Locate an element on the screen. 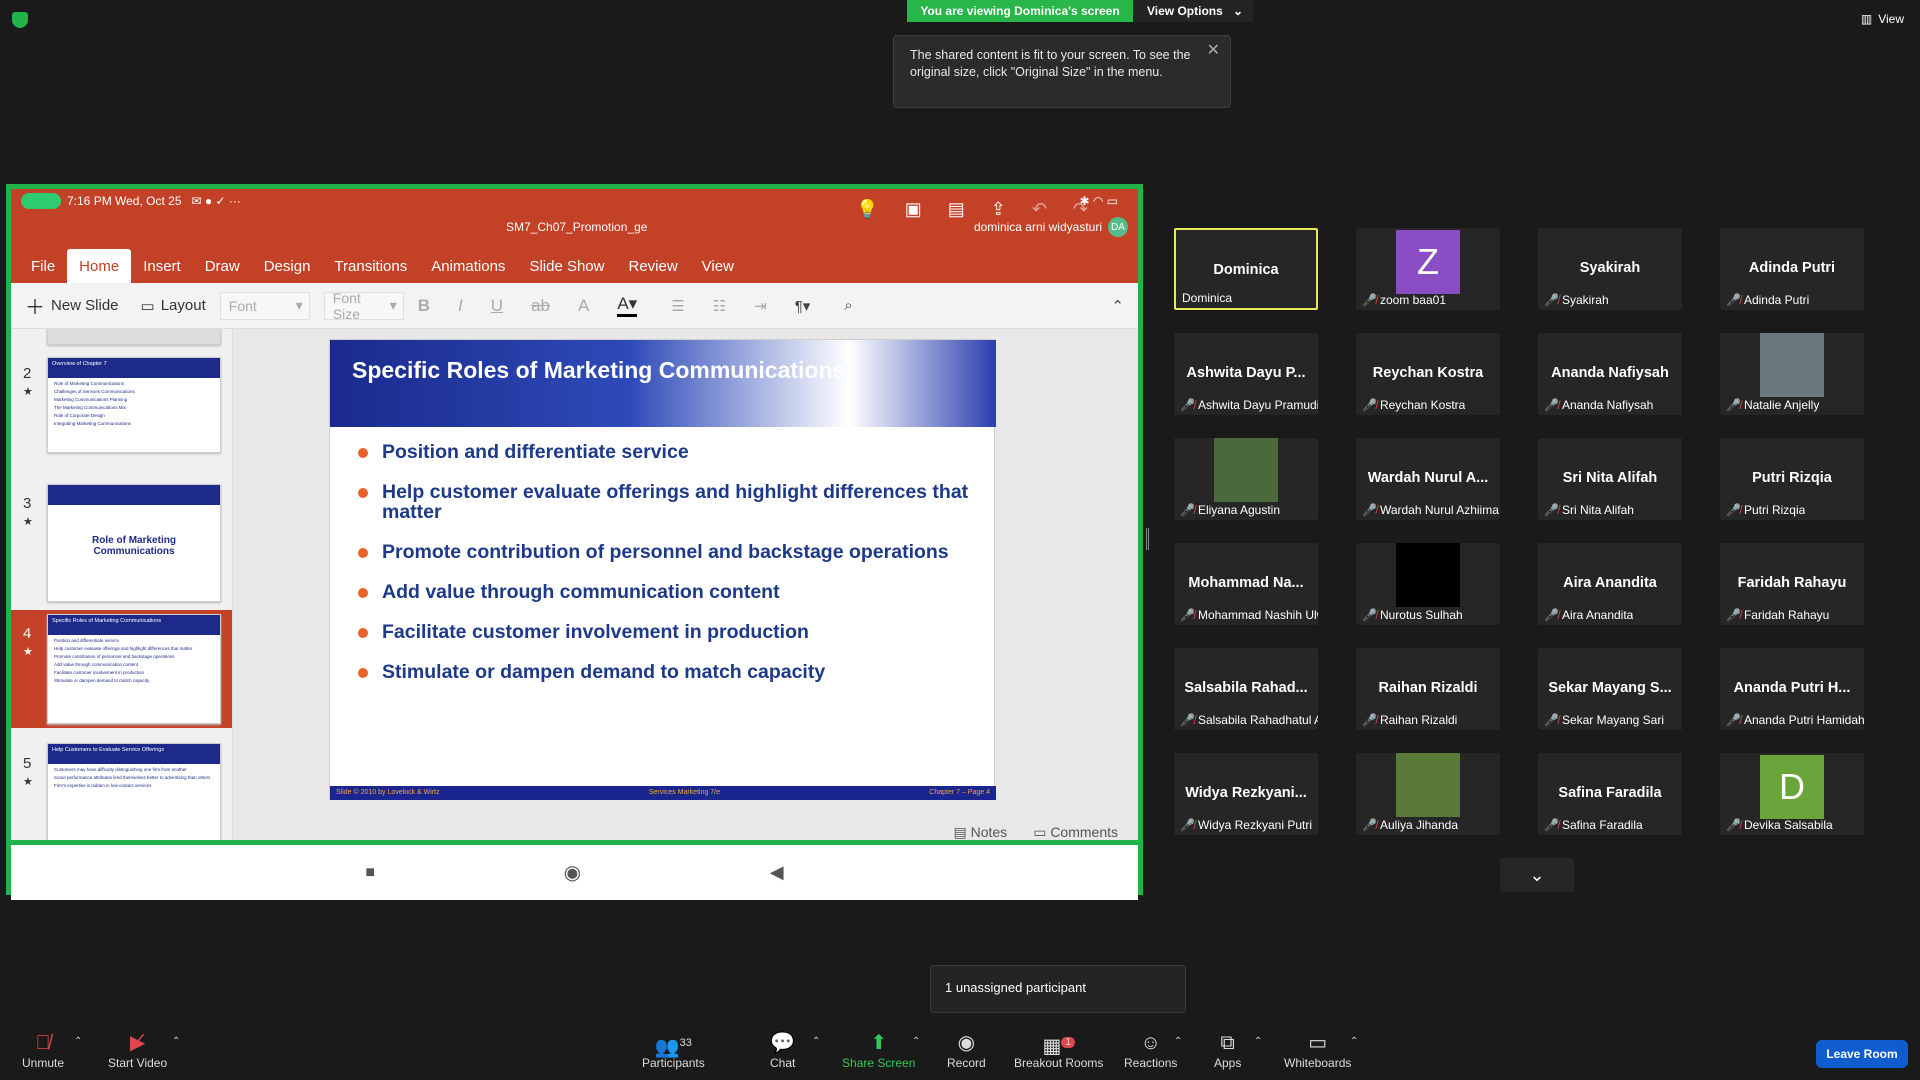 This screenshot has width=1920, height=1080. participant-tile: Ananda Putri H... 🎤̸ Ananda Putri Hamidah is located at coordinates (1792, 689).